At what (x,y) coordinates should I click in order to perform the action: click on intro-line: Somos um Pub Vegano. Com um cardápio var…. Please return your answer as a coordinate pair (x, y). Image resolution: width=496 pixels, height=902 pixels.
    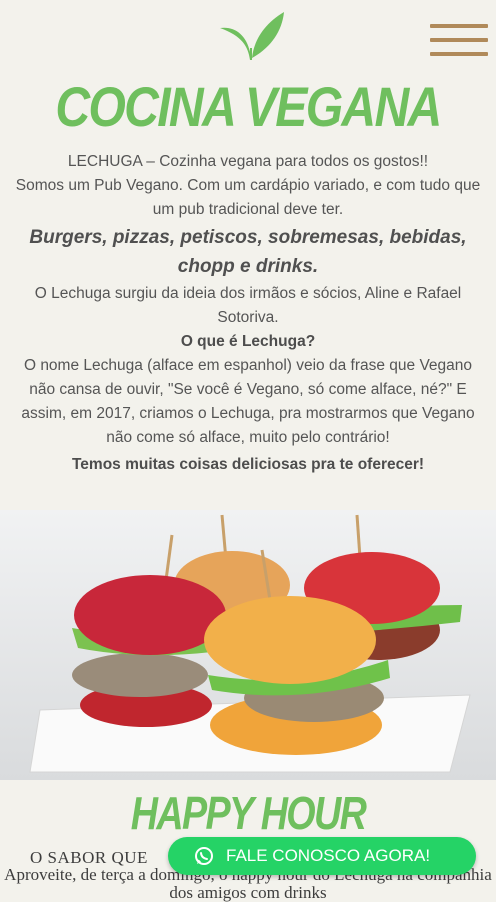
    Looking at the image, I should click on (248, 197).